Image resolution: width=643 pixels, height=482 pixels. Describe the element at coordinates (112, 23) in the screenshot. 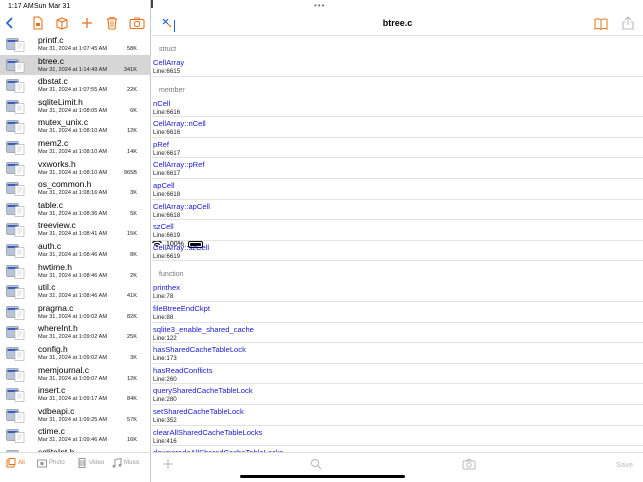

I see `trash-icon` at that location.